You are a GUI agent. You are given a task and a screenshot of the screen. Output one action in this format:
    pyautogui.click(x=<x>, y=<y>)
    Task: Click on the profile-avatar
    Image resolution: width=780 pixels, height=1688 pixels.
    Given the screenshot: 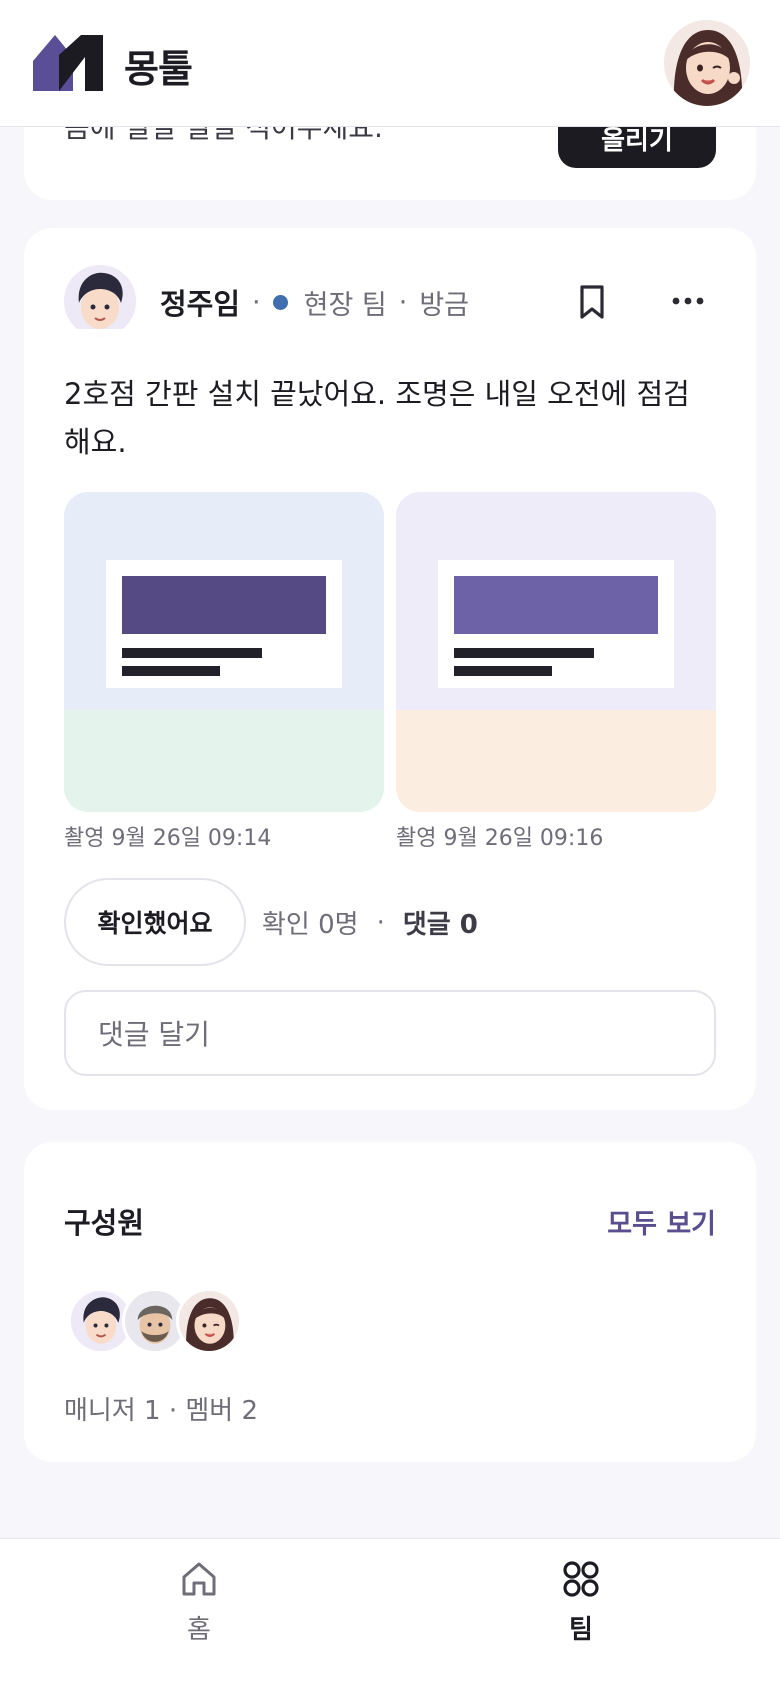 What is the action you would take?
    pyautogui.click(x=707, y=63)
    